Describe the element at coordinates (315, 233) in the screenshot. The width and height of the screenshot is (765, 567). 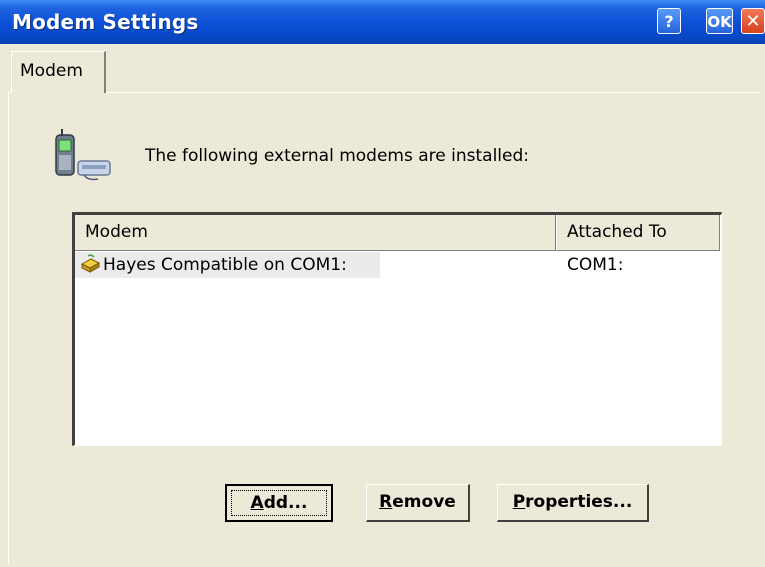
I see `column-header-modem: Modem` at that location.